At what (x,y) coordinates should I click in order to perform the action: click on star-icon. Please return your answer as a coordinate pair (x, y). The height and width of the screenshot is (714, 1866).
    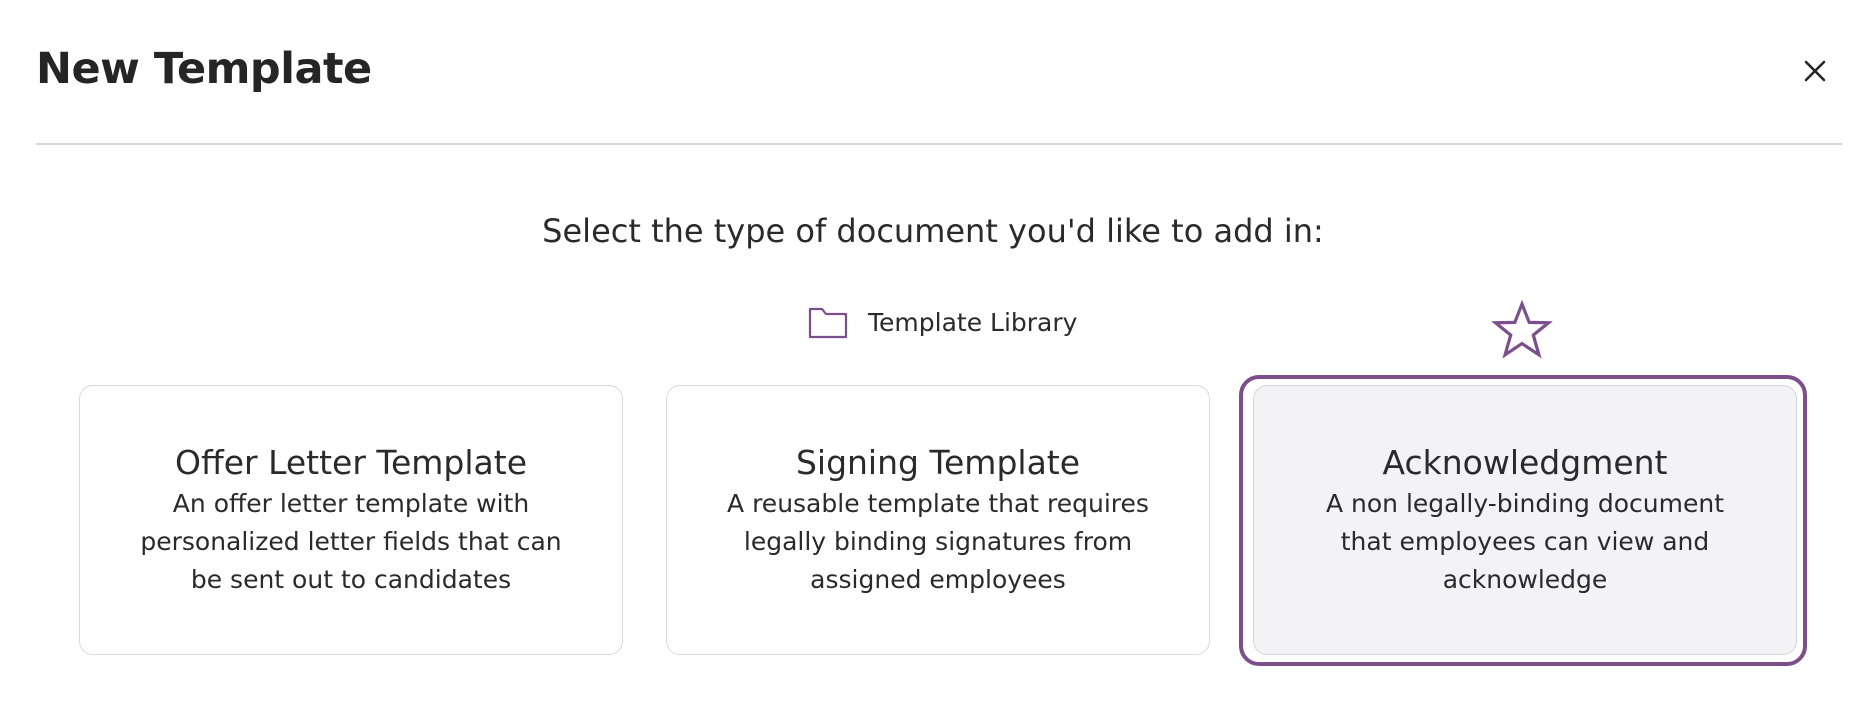
    Looking at the image, I should click on (1522, 330).